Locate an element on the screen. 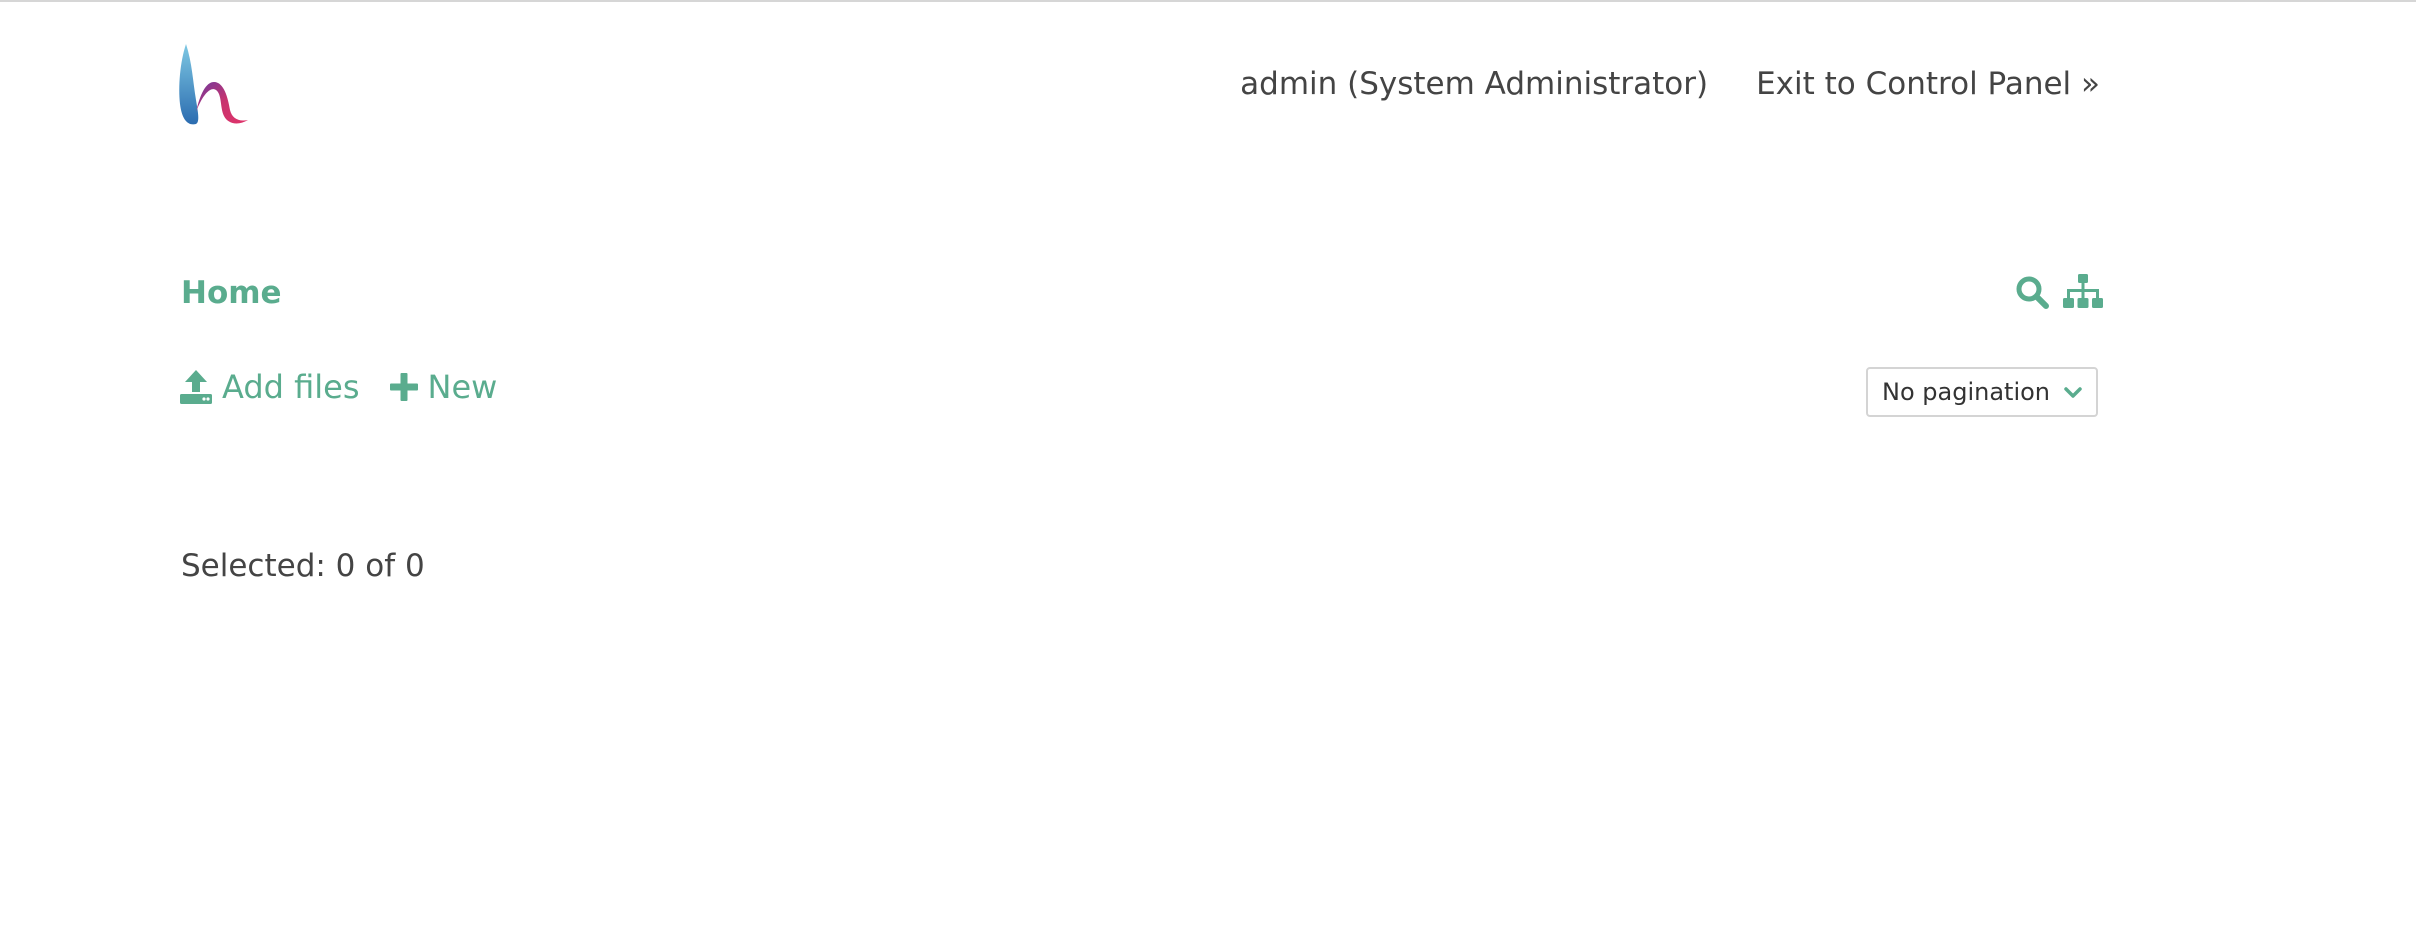  new-label: New is located at coordinates (462, 387).